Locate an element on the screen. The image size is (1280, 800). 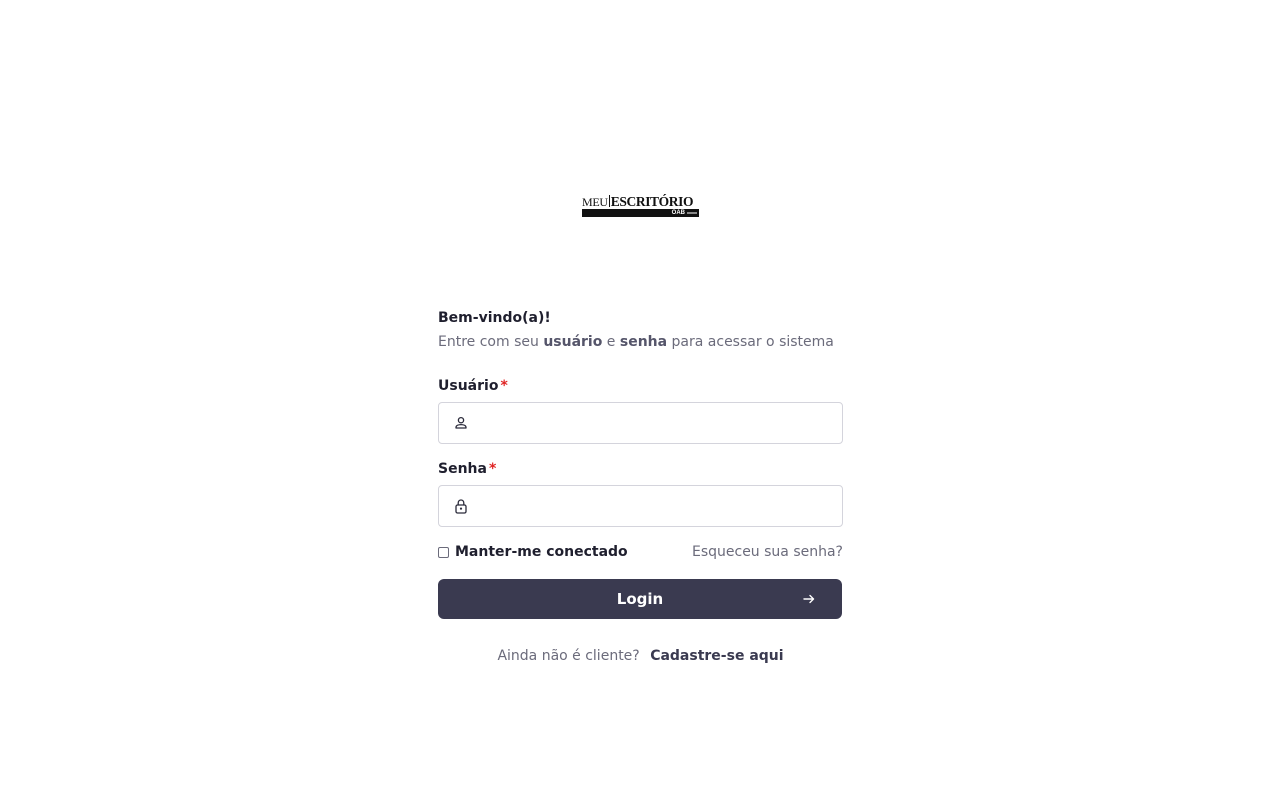
logo-wordmark: MEU ESCRITÓRIO is located at coordinates (640, 200).